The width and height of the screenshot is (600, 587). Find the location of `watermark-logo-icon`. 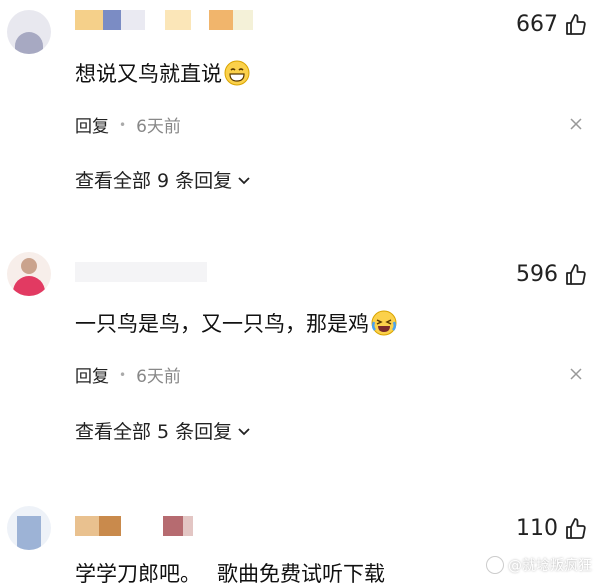

watermark-logo-icon is located at coordinates (495, 565).